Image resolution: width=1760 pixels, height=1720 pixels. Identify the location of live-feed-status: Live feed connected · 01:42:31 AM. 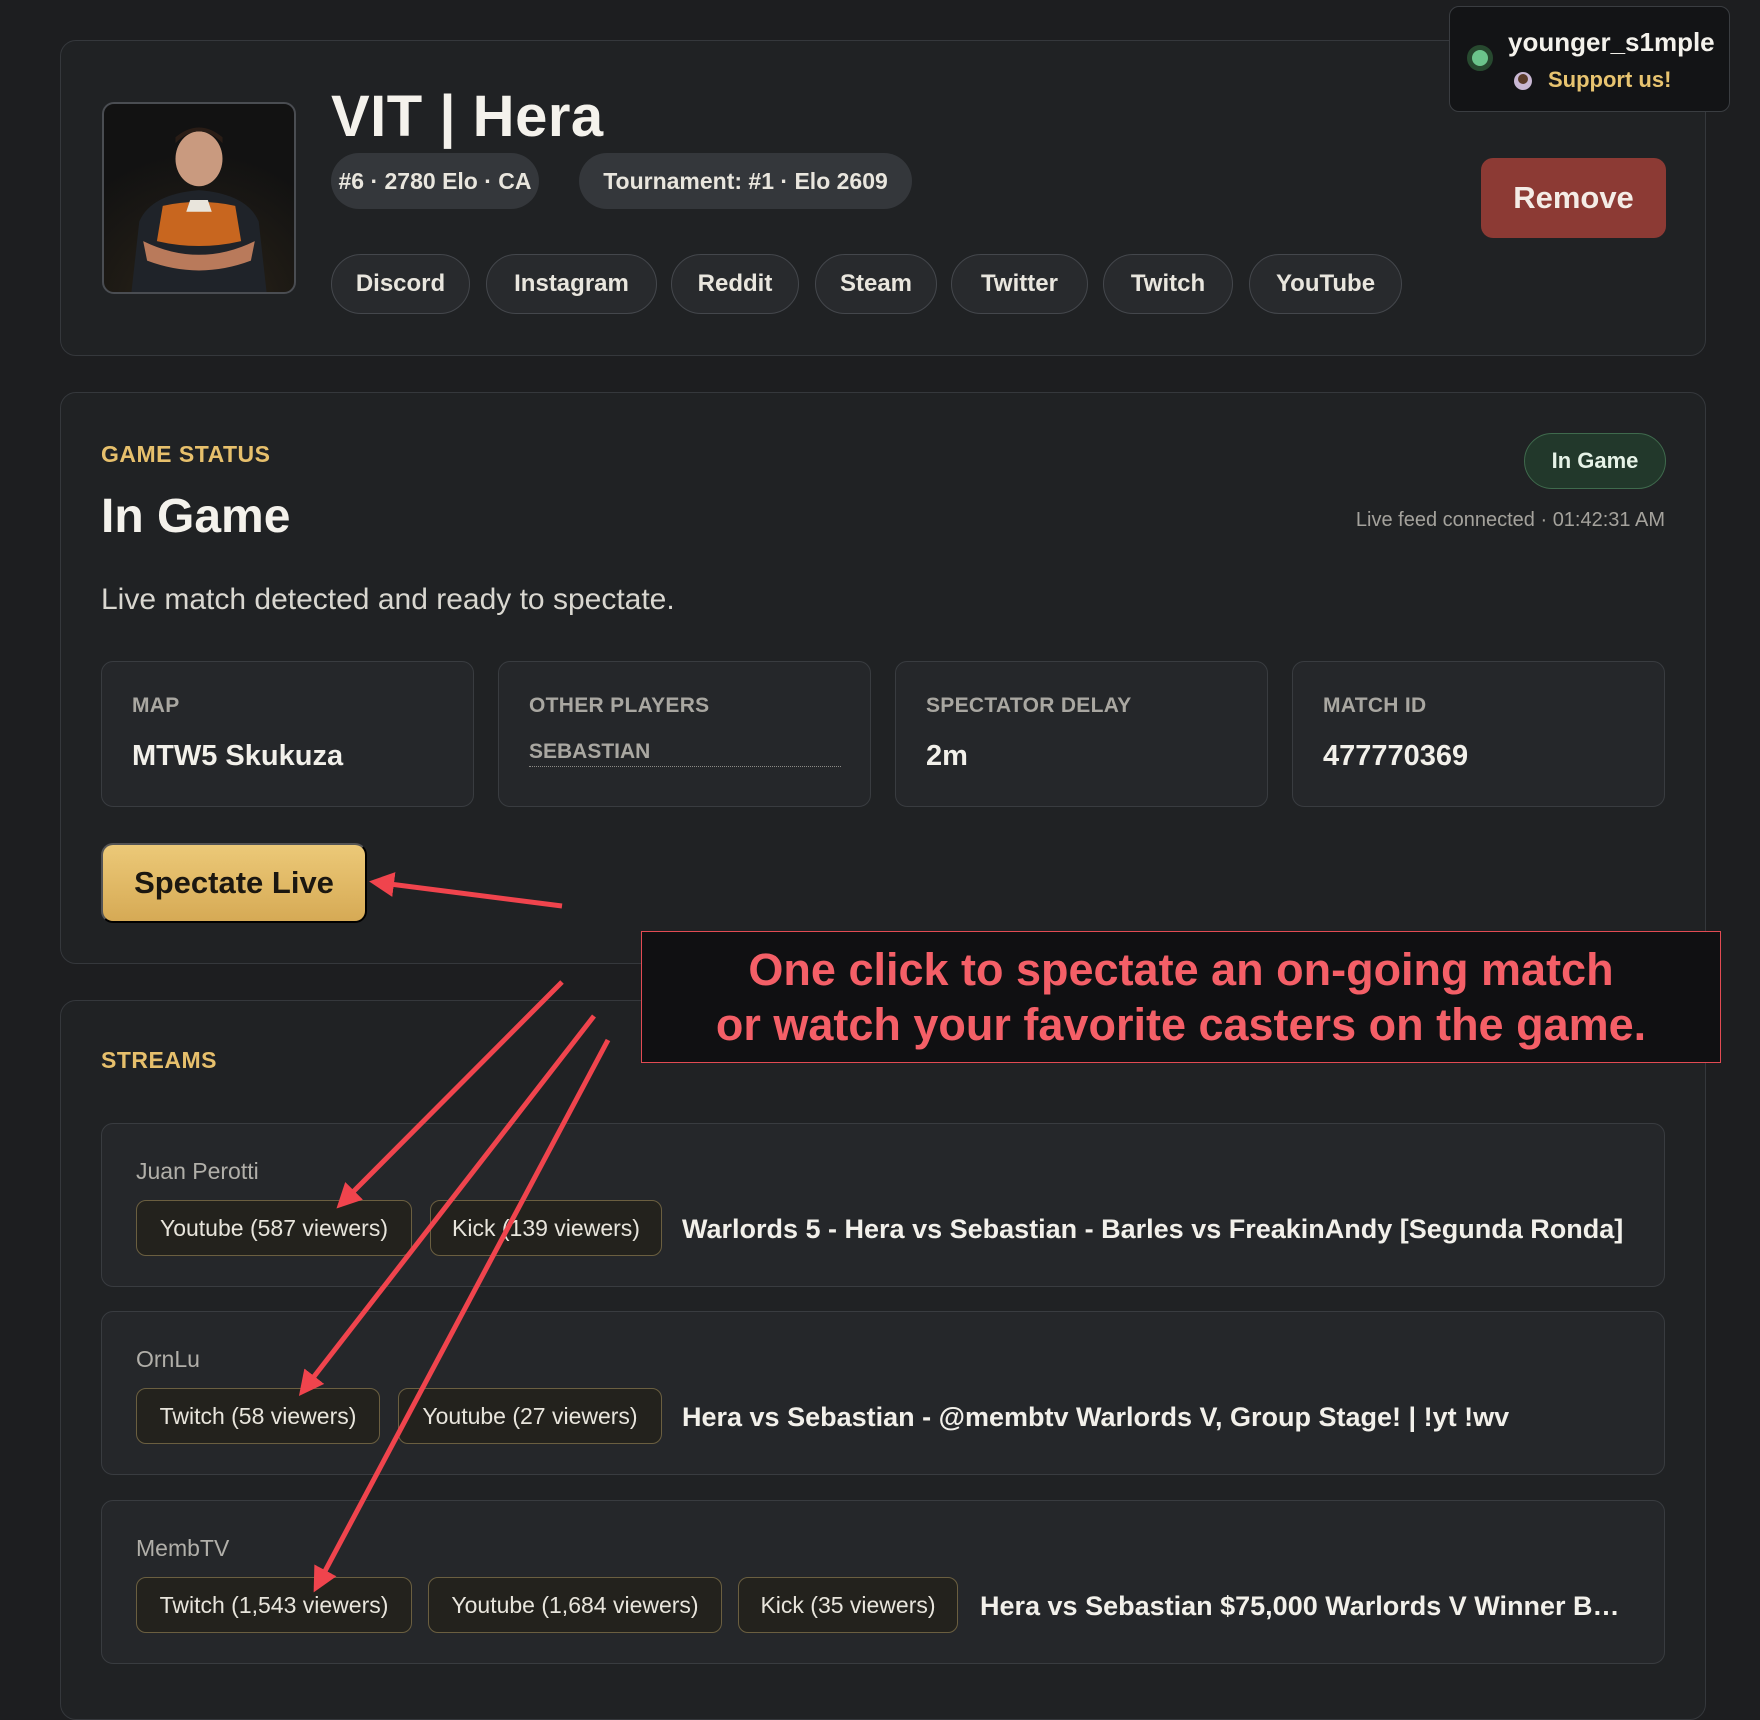
(1510, 520).